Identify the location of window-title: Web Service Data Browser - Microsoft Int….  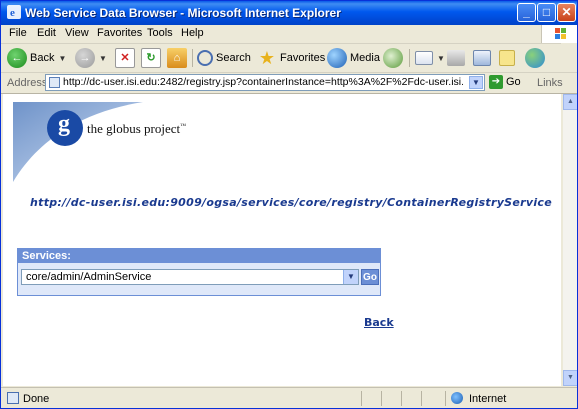
(183, 13).